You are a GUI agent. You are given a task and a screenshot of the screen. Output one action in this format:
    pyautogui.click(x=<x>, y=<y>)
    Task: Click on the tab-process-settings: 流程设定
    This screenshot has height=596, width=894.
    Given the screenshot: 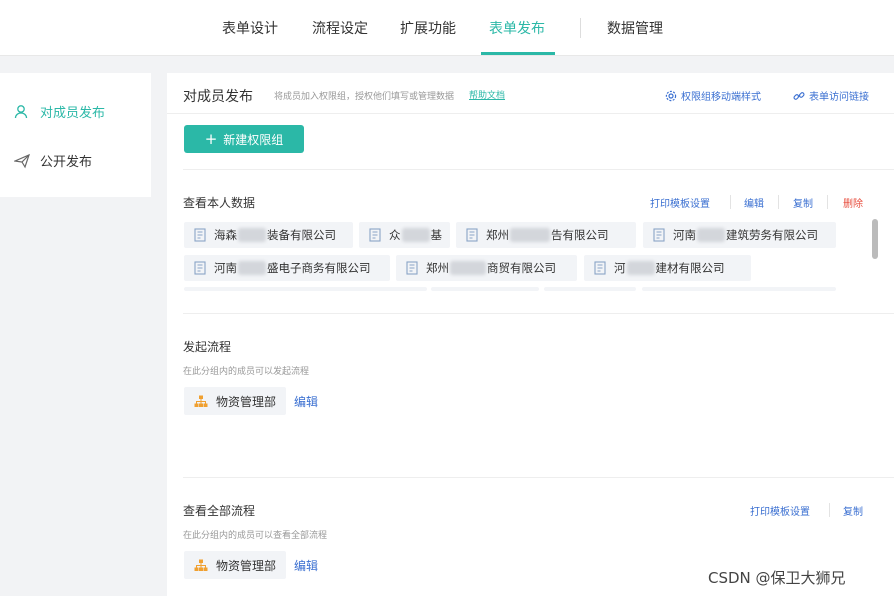 What is the action you would take?
    pyautogui.click(x=340, y=28)
    